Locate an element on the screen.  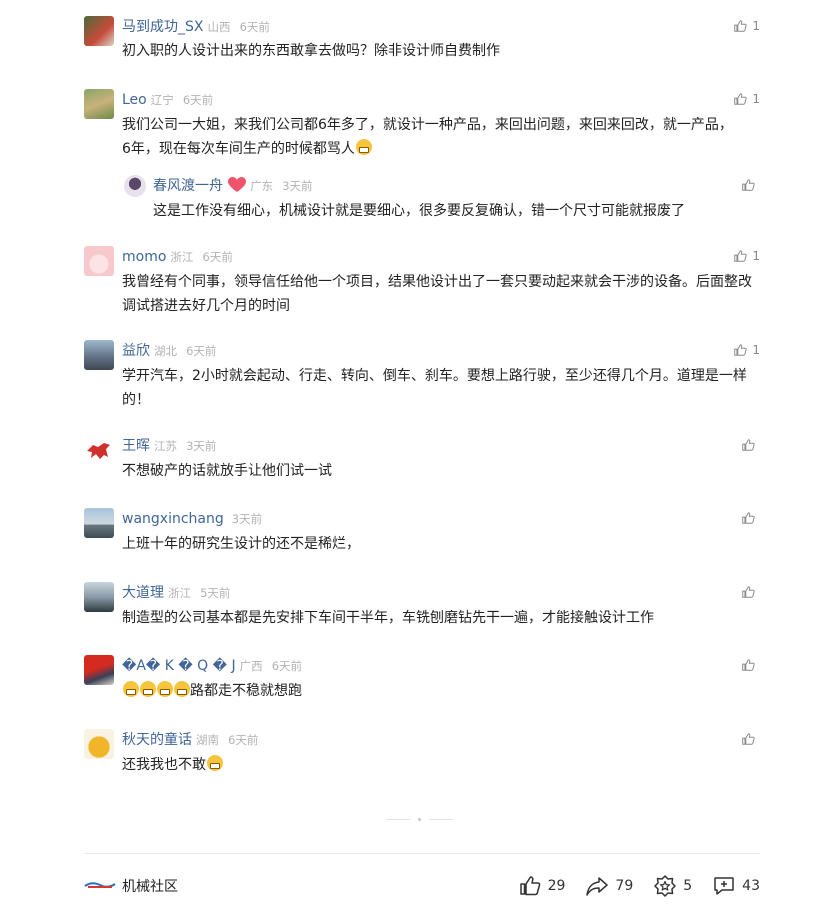
footer-bar: 机械社区 29 79 5 43 is located at coordinates (422, 886).